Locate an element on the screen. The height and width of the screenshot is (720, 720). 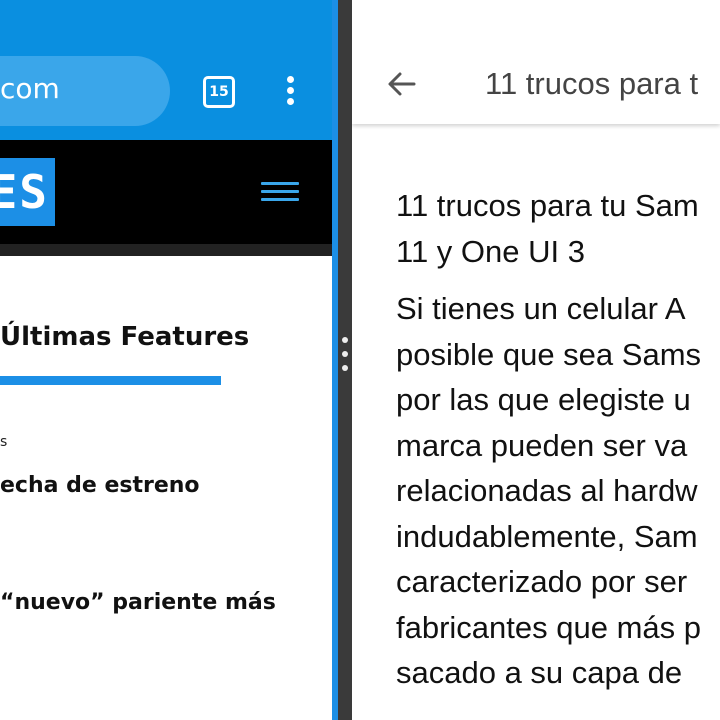
site-logo: ES is located at coordinates (27, 192).